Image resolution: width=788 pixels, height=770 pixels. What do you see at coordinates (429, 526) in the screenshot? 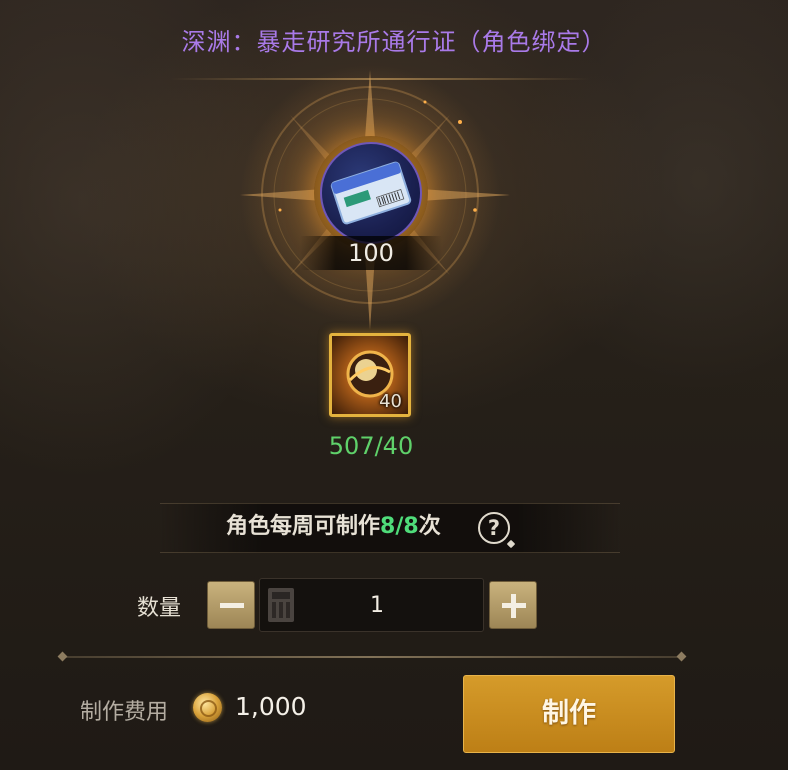
I see `weekly-limit-suffix: 次` at bounding box center [429, 526].